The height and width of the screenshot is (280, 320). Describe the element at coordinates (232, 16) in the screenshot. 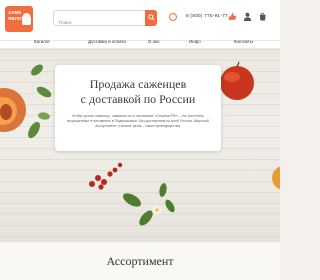

I see `favorites-icon` at that location.